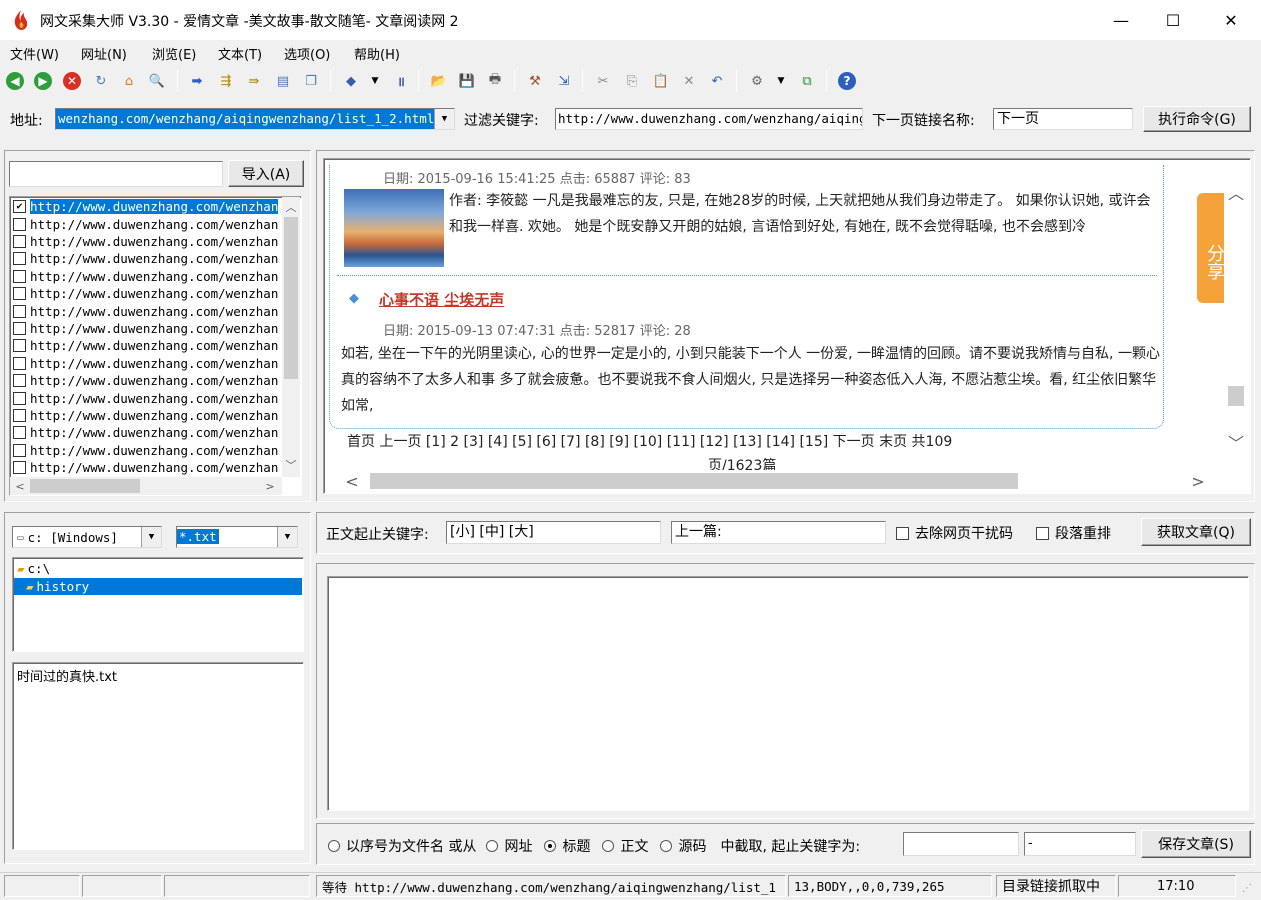 This screenshot has width=1261, height=900. I want to click on url-list-hscrollbar: < >, so click(146, 486).